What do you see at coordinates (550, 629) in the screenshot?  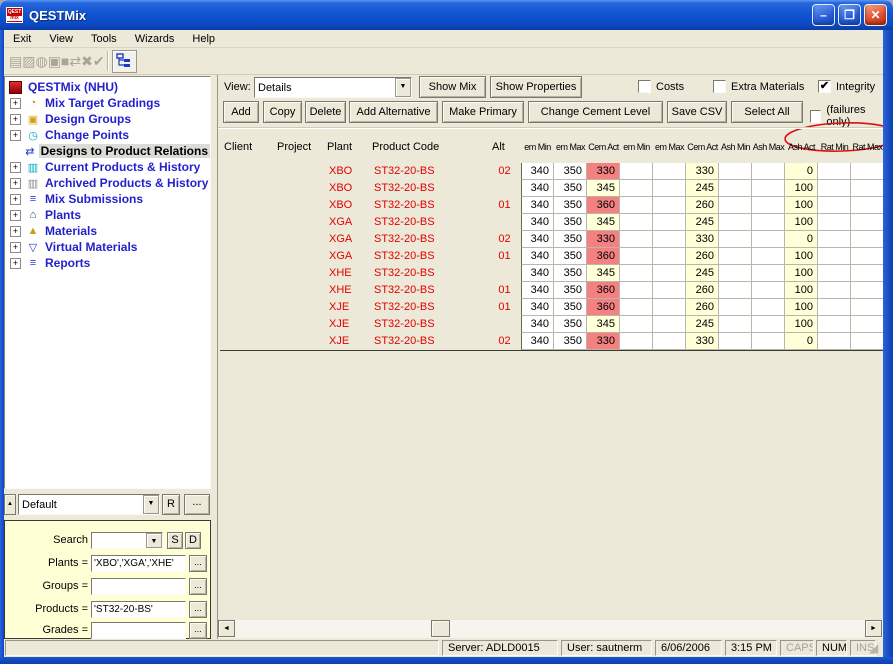 I see `horizontal-scrollbar: ◄ ►` at bounding box center [550, 629].